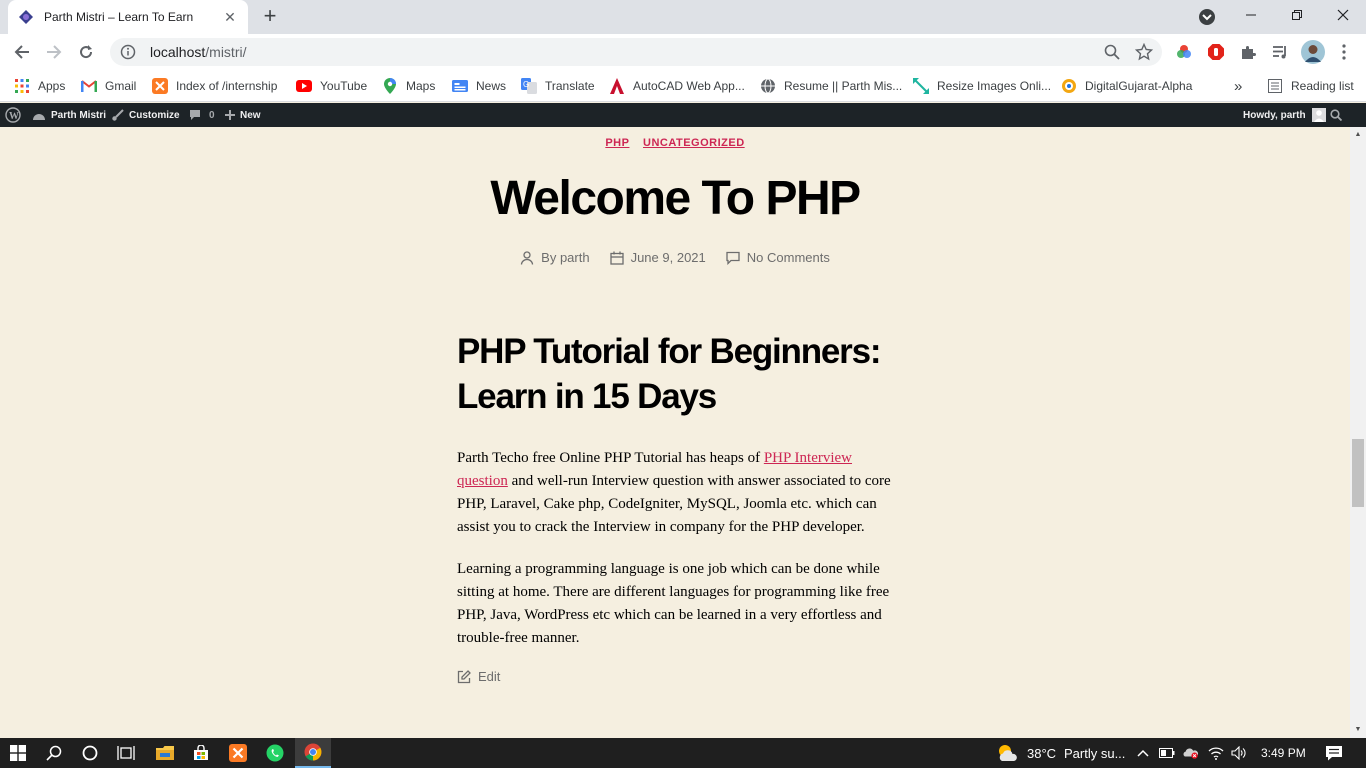  I want to click on translate-icon: G, so click(529, 86).